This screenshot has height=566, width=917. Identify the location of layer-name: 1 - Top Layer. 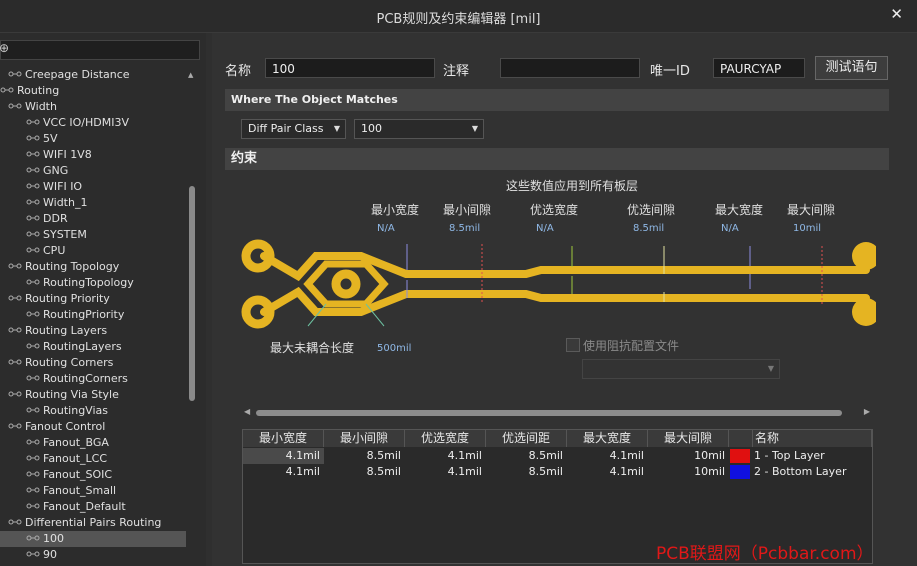
(789, 455).